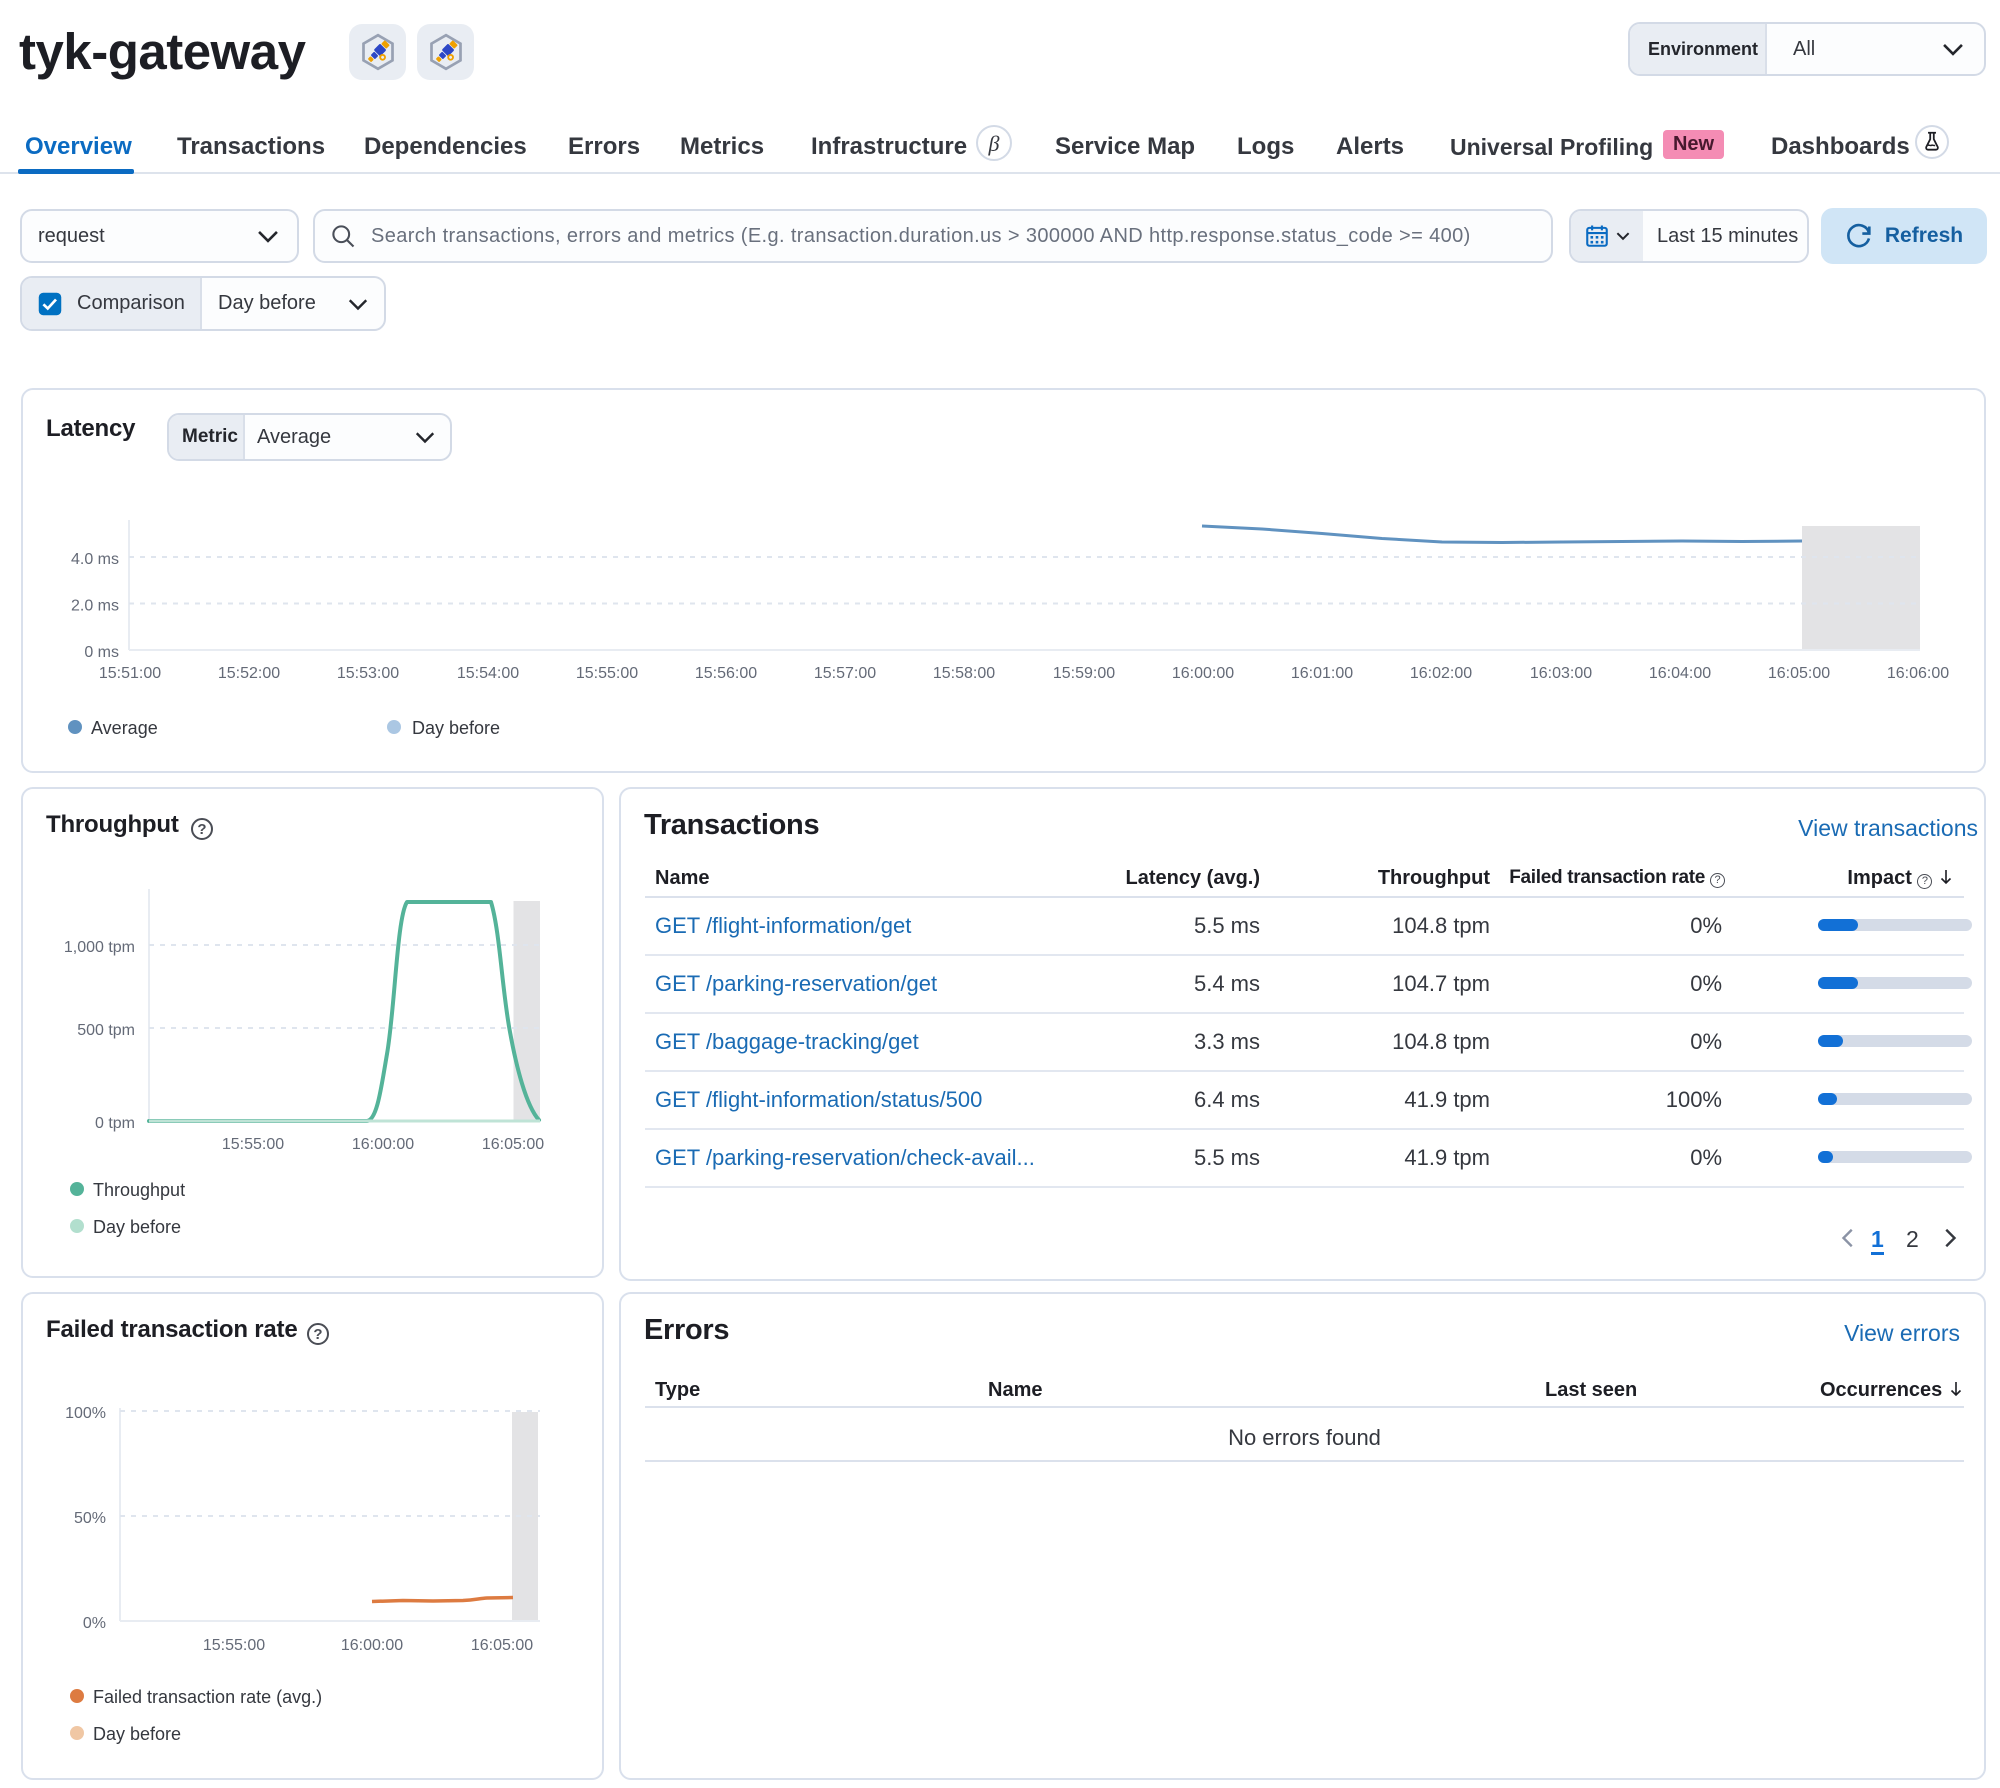 Image resolution: width=2000 pixels, height=1788 pixels. Describe the element at coordinates (1084, 673) in the screenshot. I see `svg-text: 15:59:00` at that location.